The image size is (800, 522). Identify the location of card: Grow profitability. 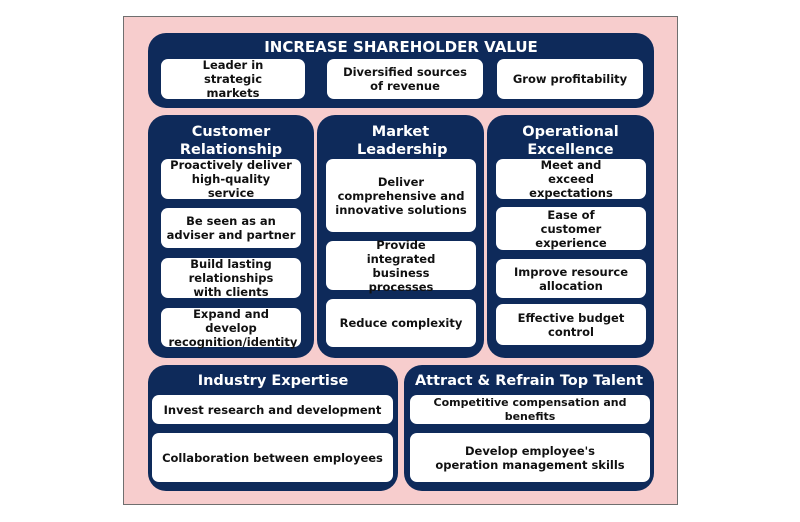
(570, 79).